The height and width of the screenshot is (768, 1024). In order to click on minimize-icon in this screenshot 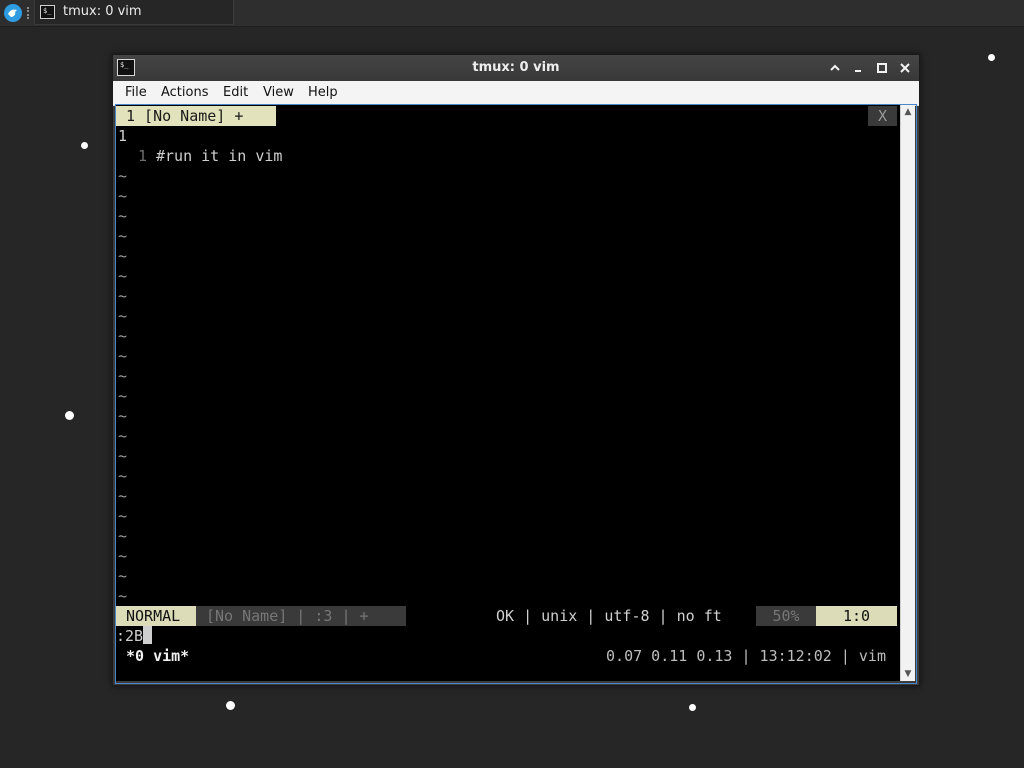, I will do `click(858, 71)`.